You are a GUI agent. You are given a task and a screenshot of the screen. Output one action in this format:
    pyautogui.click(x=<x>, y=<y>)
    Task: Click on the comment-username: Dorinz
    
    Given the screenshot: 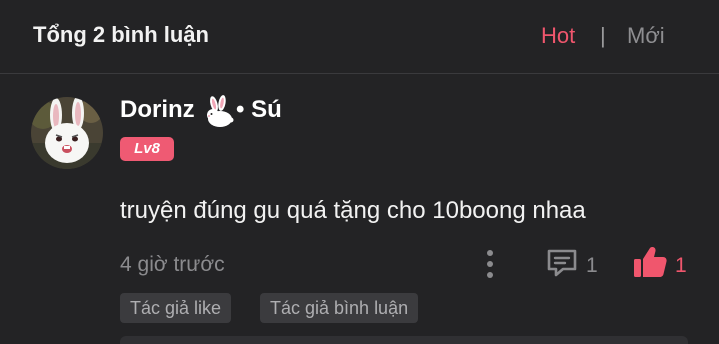 What is the action you would take?
    pyautogui.click(x=157, y=110)
    